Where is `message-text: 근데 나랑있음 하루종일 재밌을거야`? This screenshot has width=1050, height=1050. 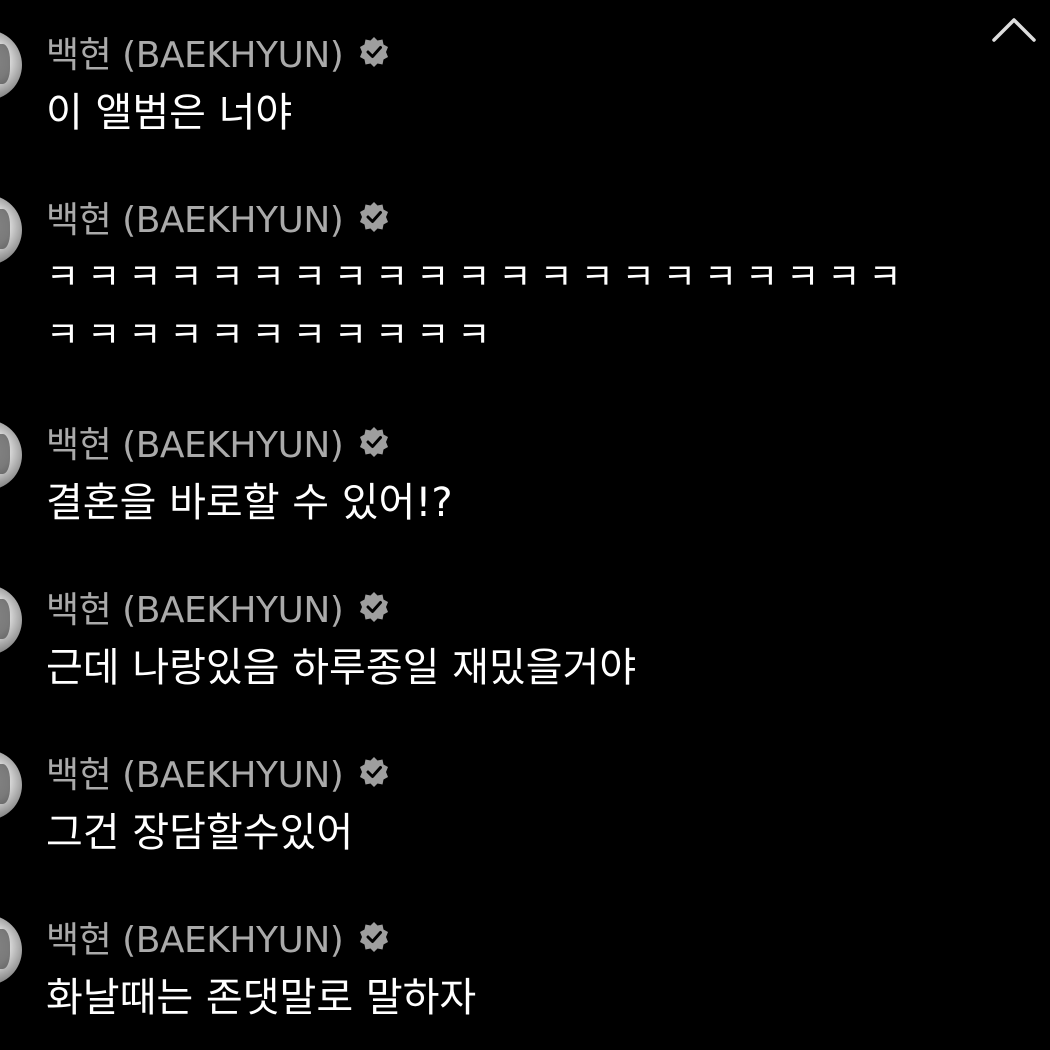 message-text: 근데 나랑있음 하루종일 재밌을거야 is located at coordinates (341, 668).